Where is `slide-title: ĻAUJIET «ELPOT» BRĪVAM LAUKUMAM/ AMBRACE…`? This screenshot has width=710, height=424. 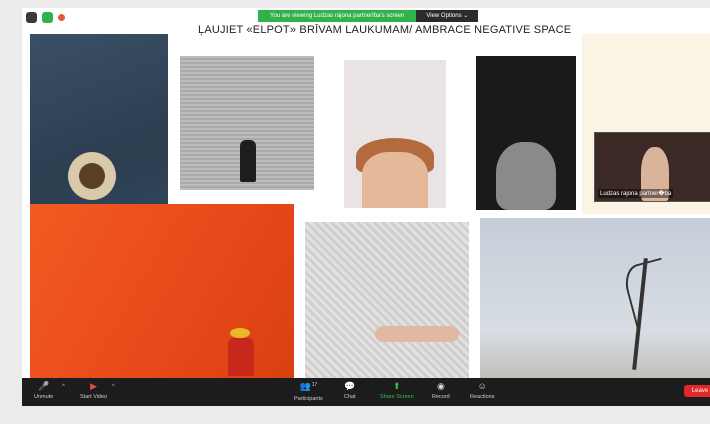
slide-title: ĻAUJIET «ELPOT» BRĪVAM LAUKUMAM/ AMBRACE… is located at coordinates (385, 30).